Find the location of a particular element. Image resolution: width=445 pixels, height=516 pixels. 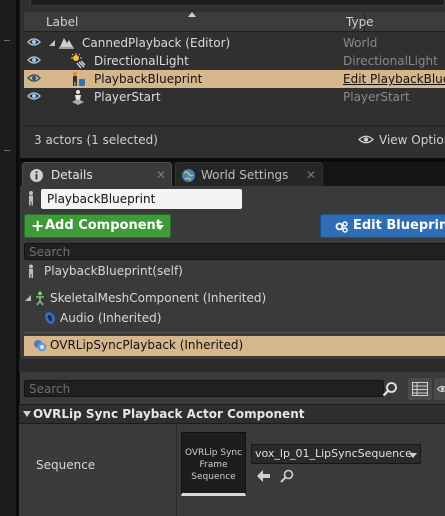

tab-label: World Settings is located at coordinates (245, 175).